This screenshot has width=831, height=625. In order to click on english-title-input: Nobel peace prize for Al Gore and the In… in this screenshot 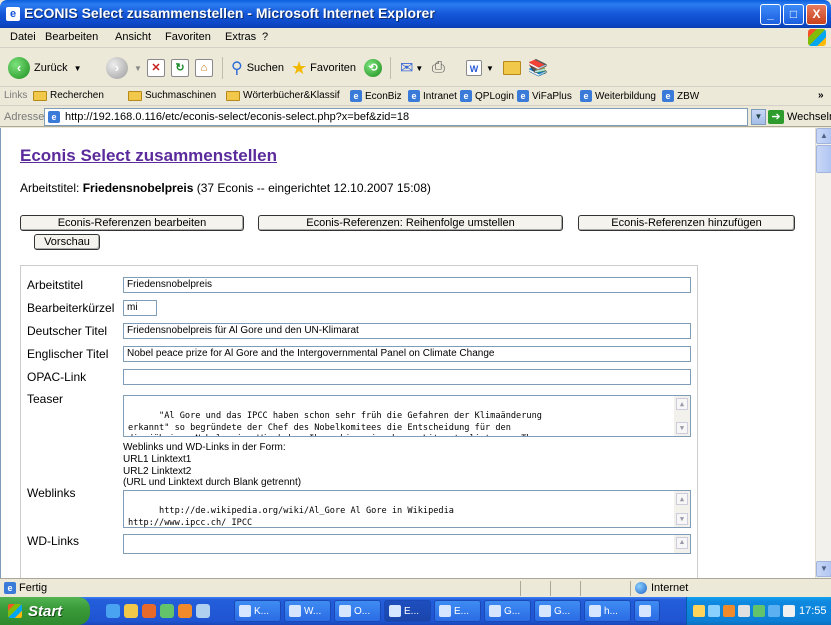, I will do `click(407, 354)`.